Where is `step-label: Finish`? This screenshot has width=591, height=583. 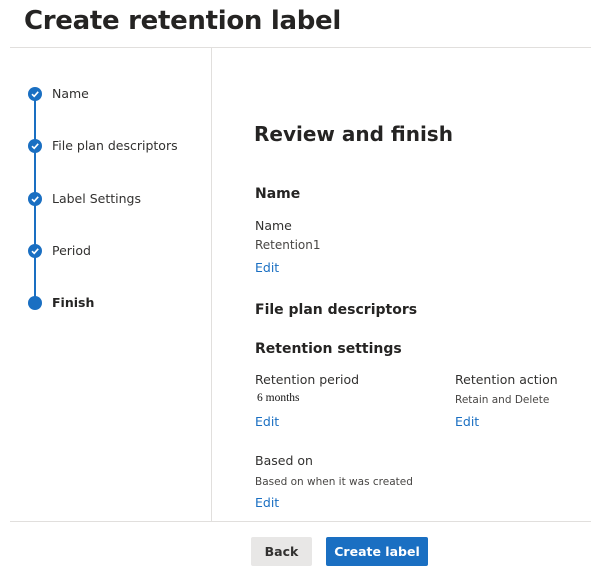
step-label: Finish is located at coordinates (73, 302).